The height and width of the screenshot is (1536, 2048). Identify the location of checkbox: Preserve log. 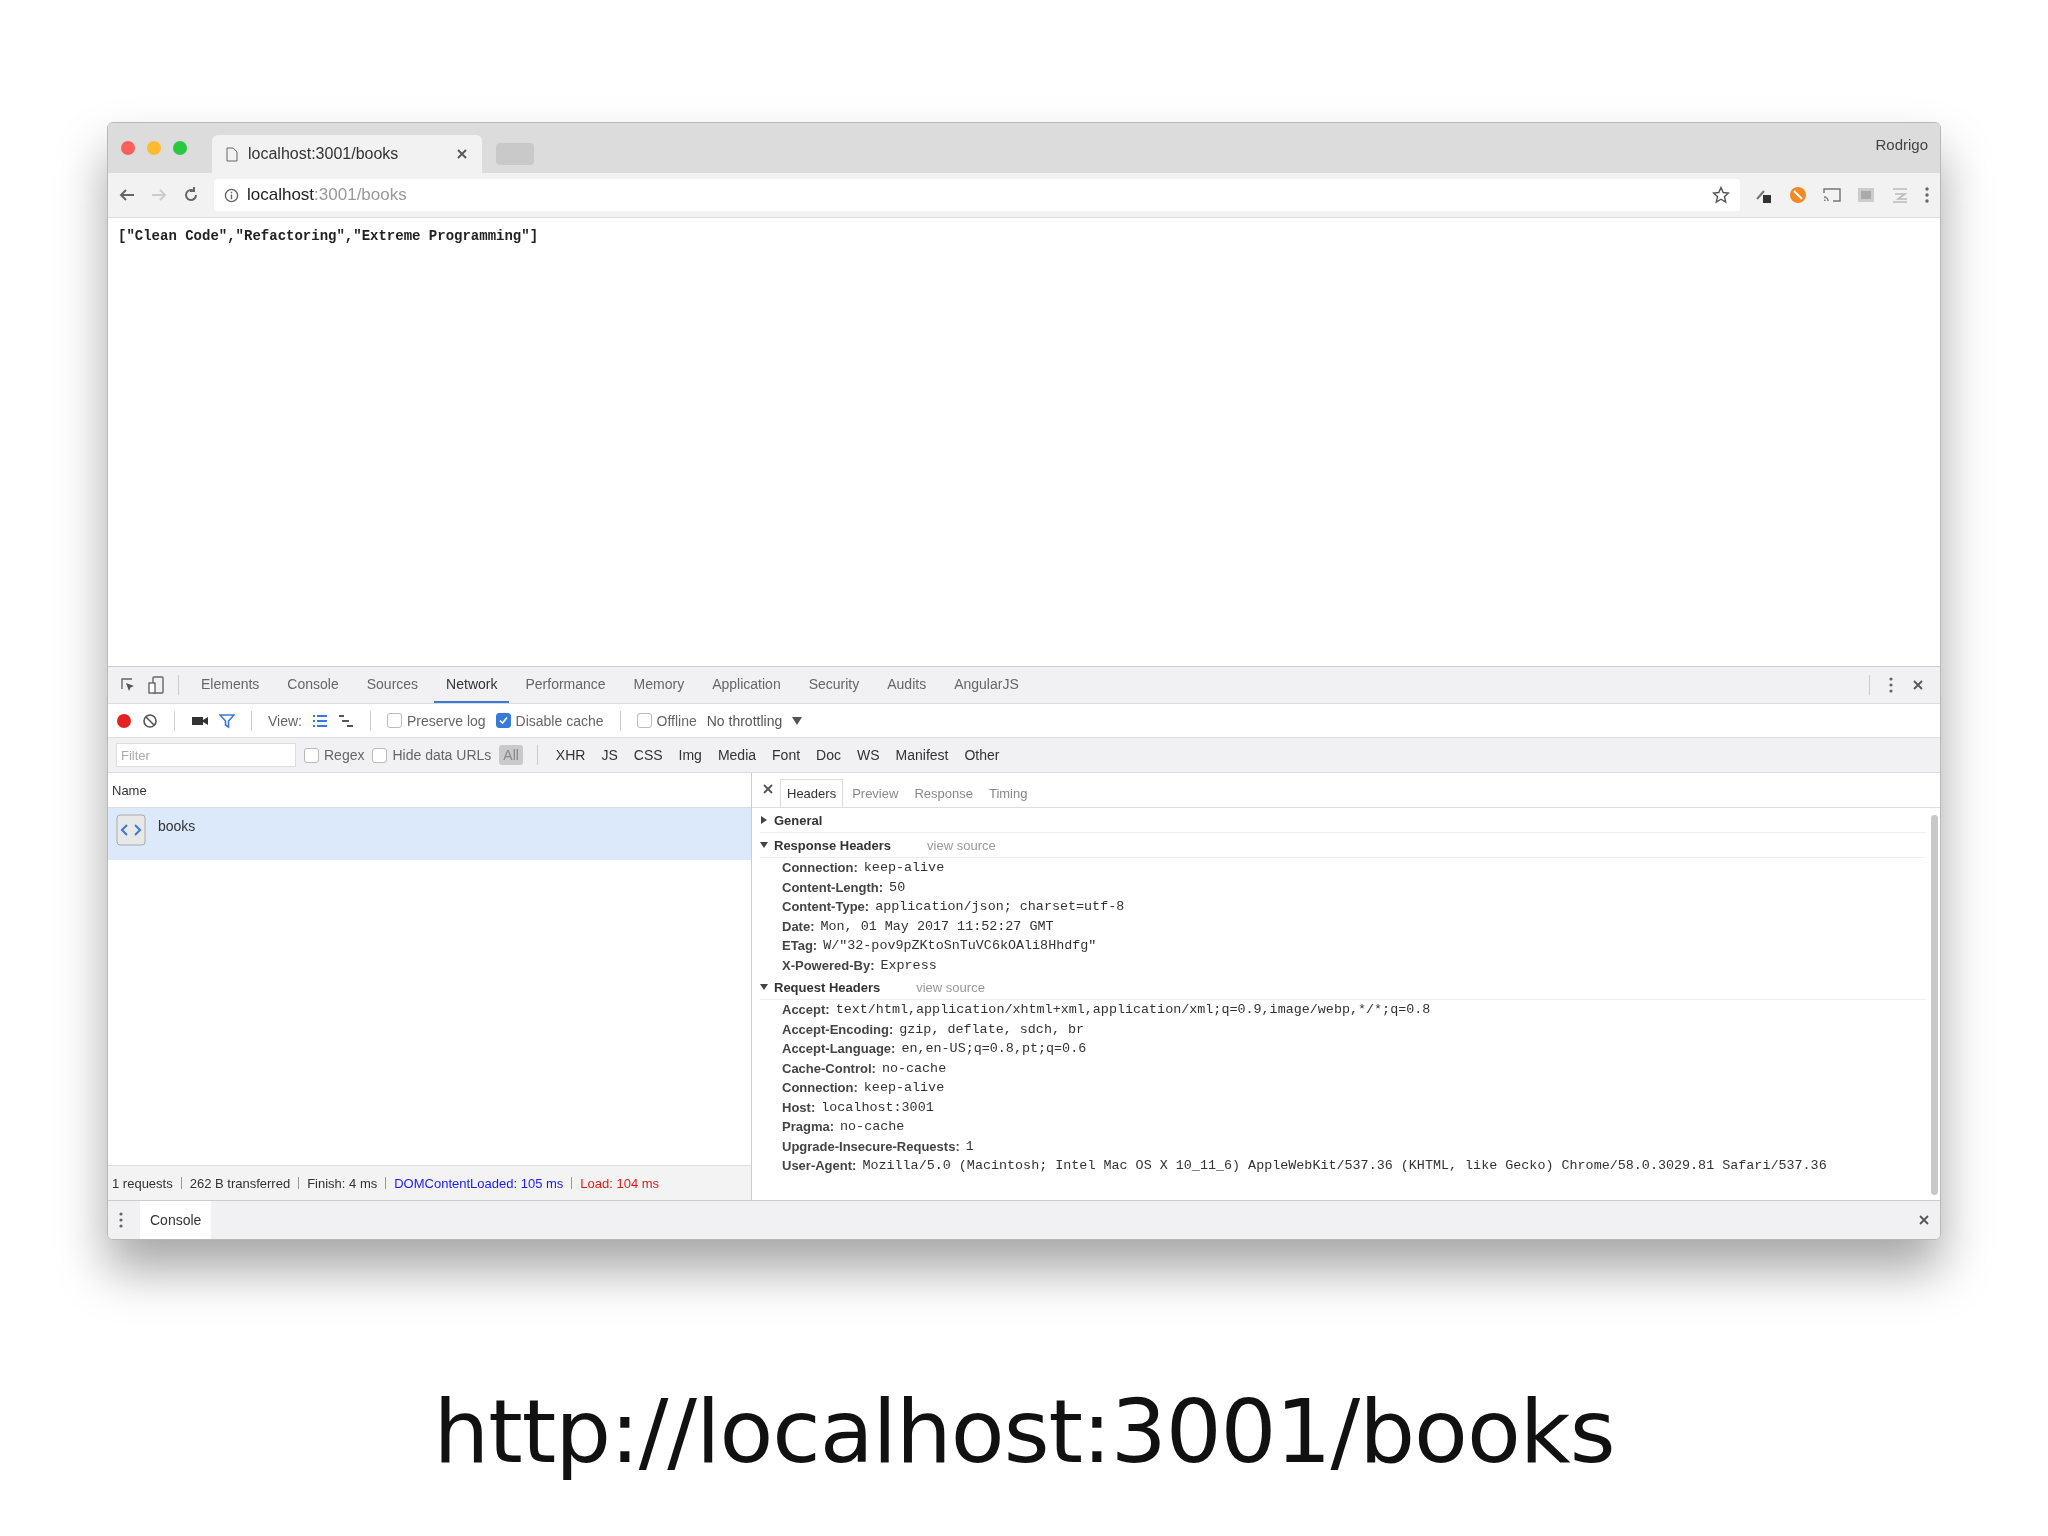
(436, 720).